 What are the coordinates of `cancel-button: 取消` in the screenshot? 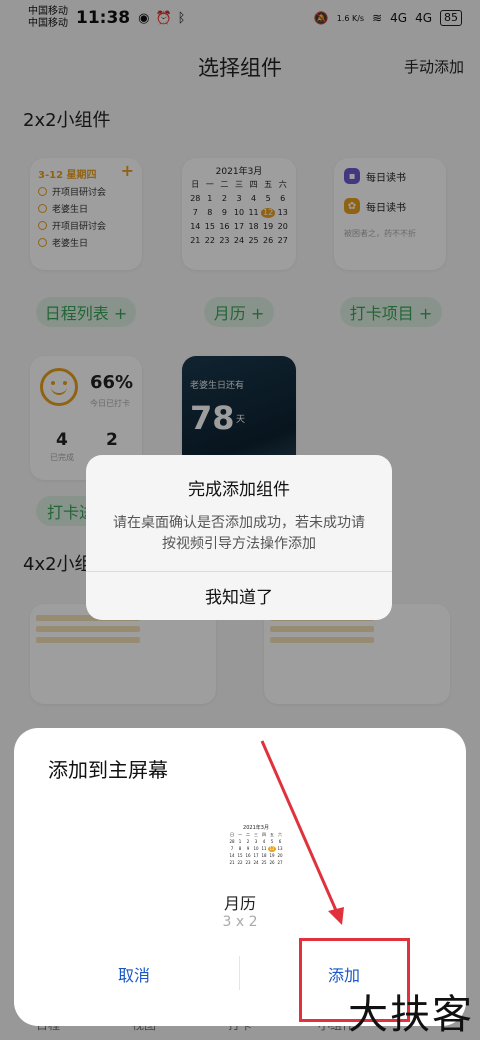 It's located at (134, 974).